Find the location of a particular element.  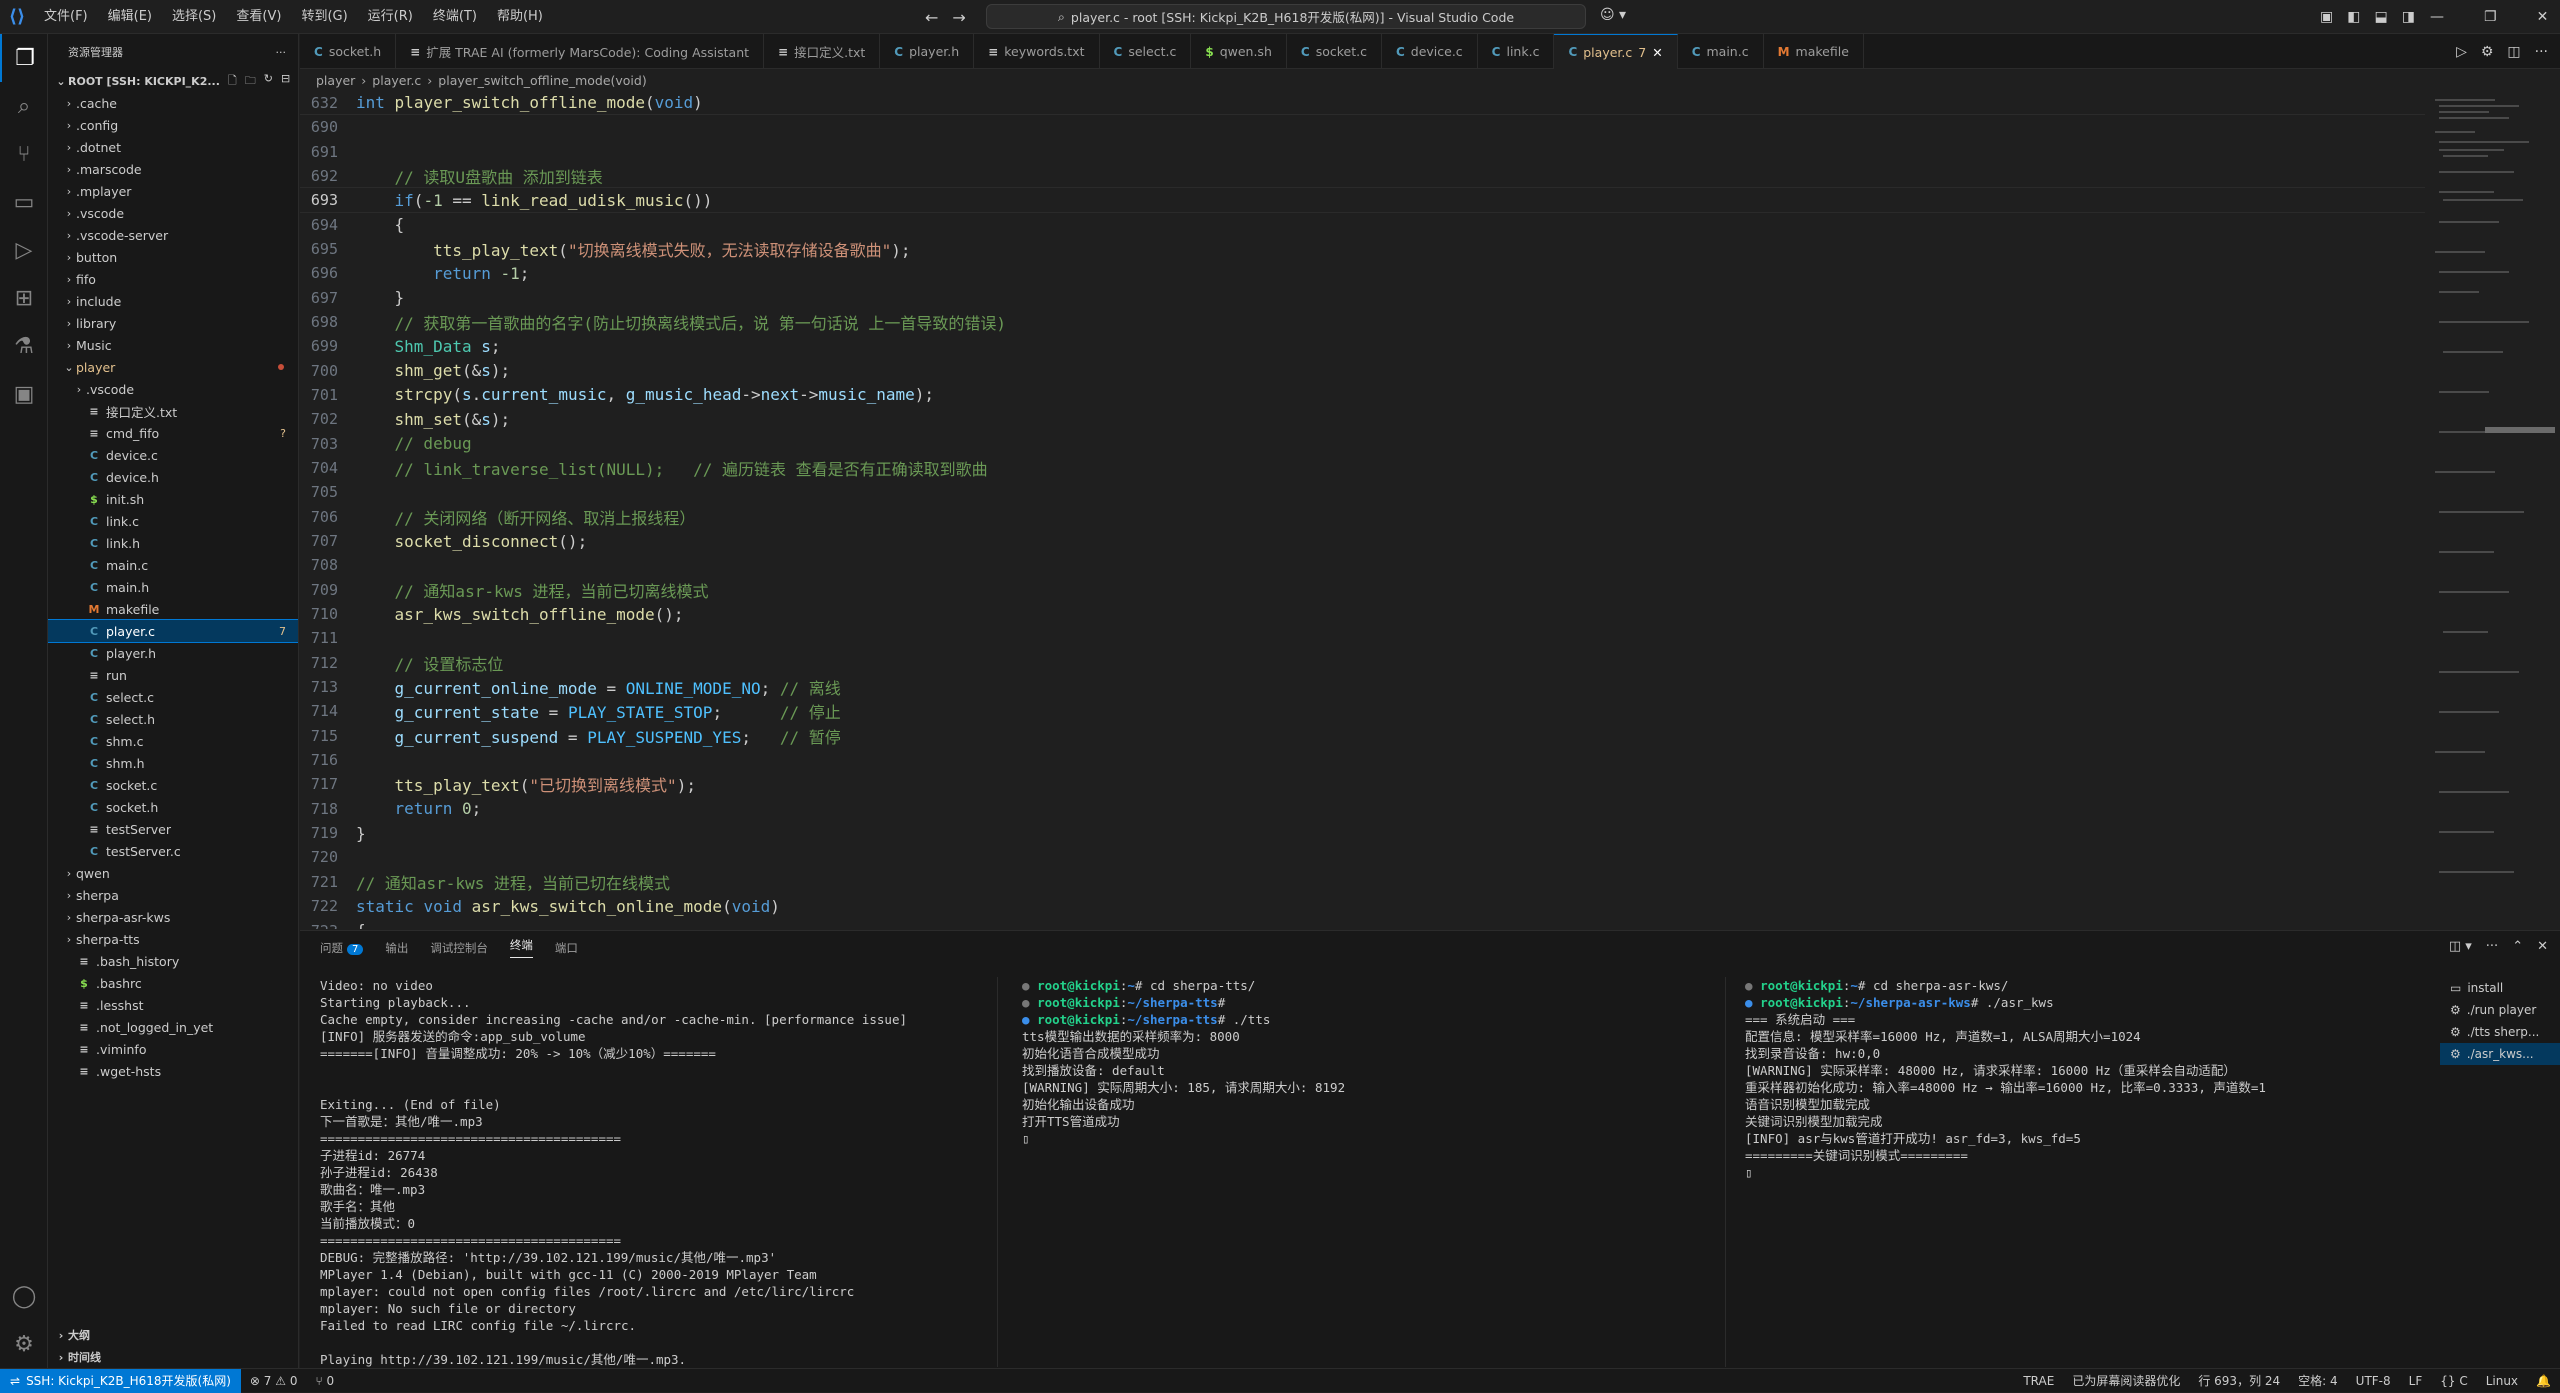

tree-item: › .vscode-server is located at coordinates (173, 235).